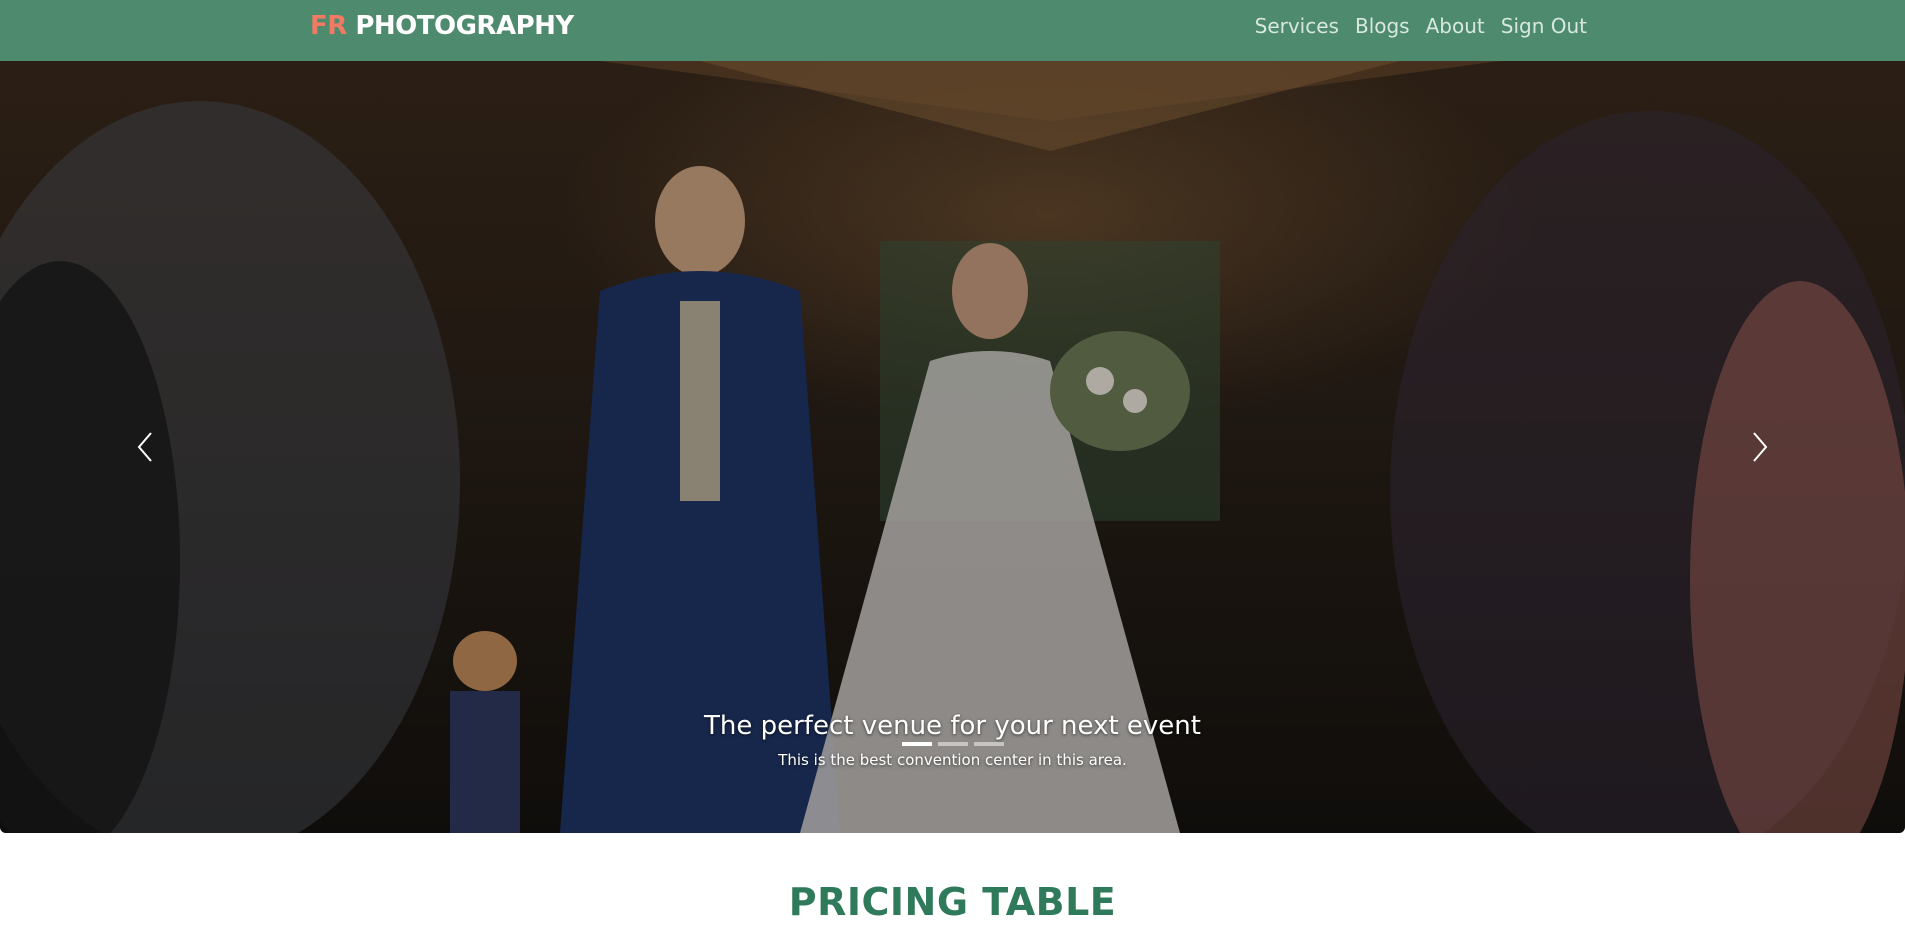 The image size is (1905, 942). I want to click on carousel-indicators, so click(952, 744).